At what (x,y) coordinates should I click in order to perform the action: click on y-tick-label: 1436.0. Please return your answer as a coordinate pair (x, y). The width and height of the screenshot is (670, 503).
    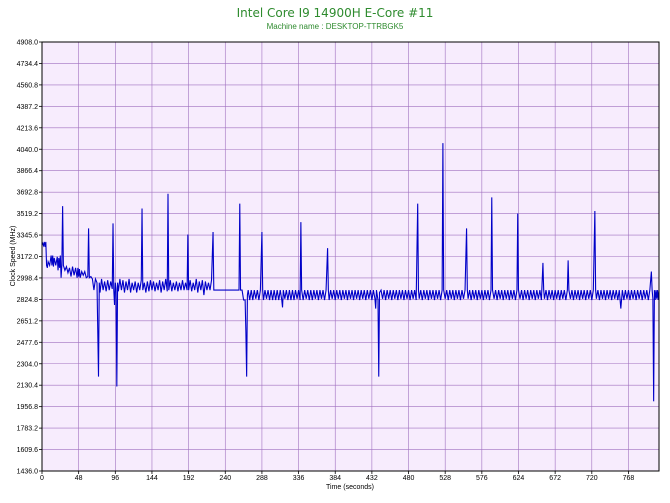
    Looking at the image, I should click on (28, 472).